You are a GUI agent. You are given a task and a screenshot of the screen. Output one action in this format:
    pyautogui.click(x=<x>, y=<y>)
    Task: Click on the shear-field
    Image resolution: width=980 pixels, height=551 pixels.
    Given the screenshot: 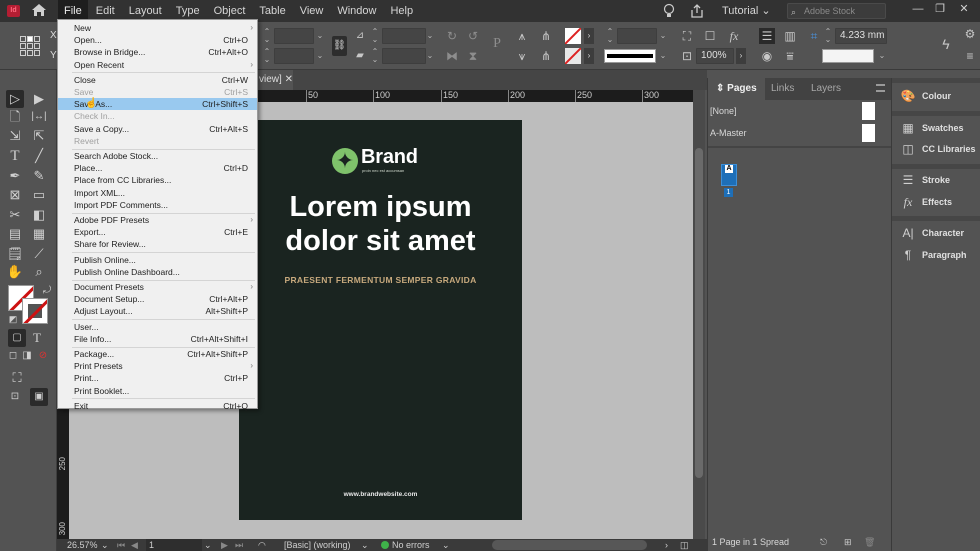 What is the action you would take?
    pyautogui.click(x=404, y=56)
    